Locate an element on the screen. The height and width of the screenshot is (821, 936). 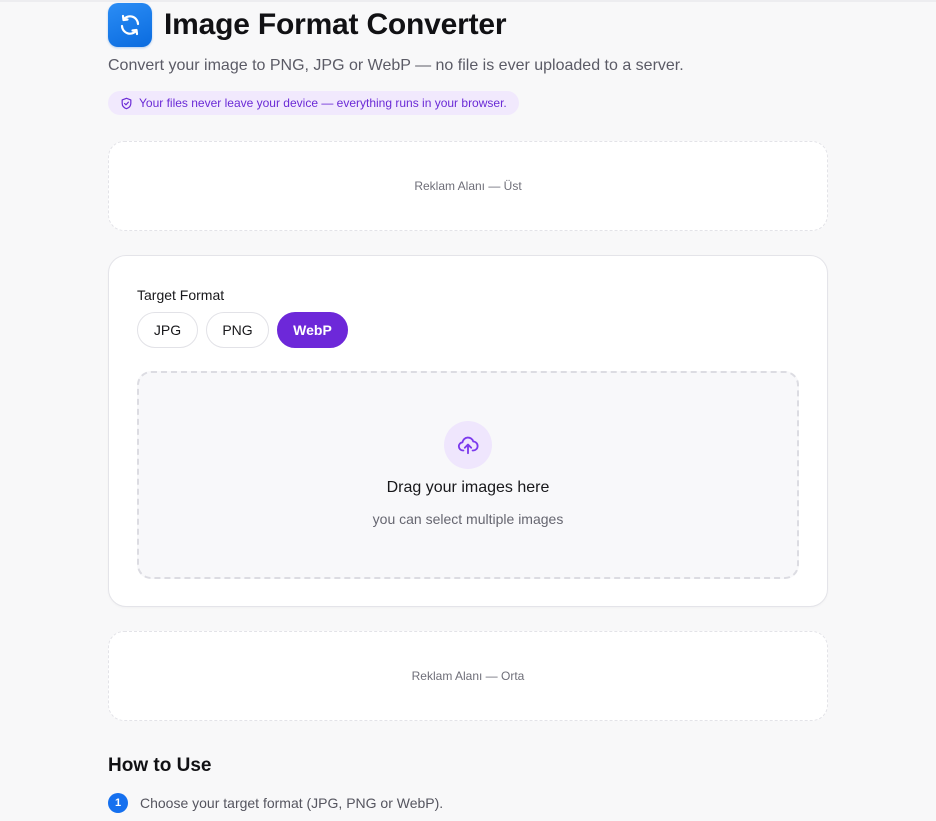
target-format-label: Target Format is located at coordinates (181, 295).